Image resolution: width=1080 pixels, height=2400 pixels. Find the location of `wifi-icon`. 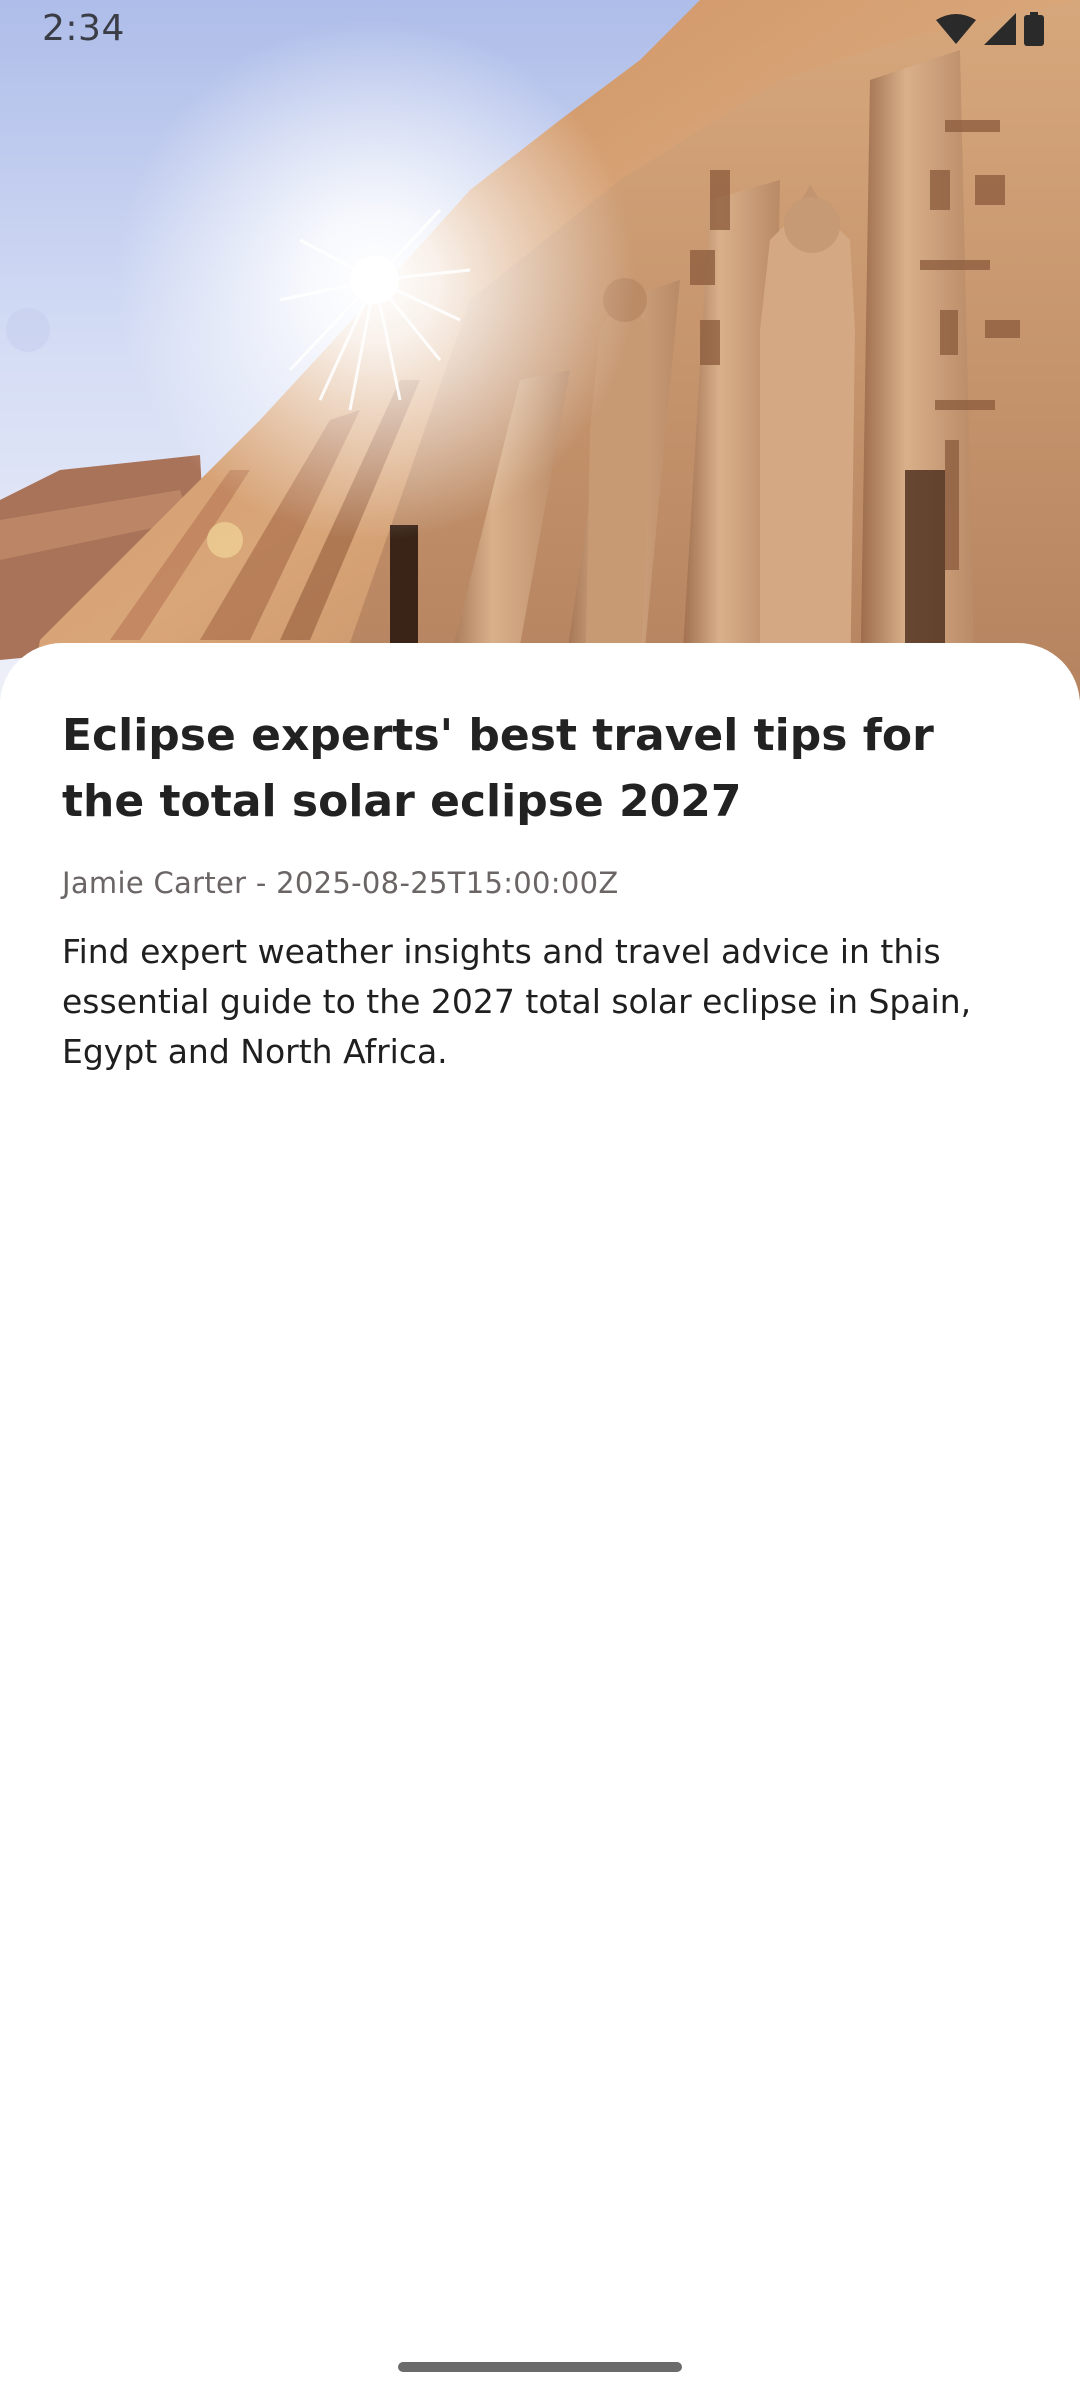

wifi-icon is located at coordinates (956, 31).